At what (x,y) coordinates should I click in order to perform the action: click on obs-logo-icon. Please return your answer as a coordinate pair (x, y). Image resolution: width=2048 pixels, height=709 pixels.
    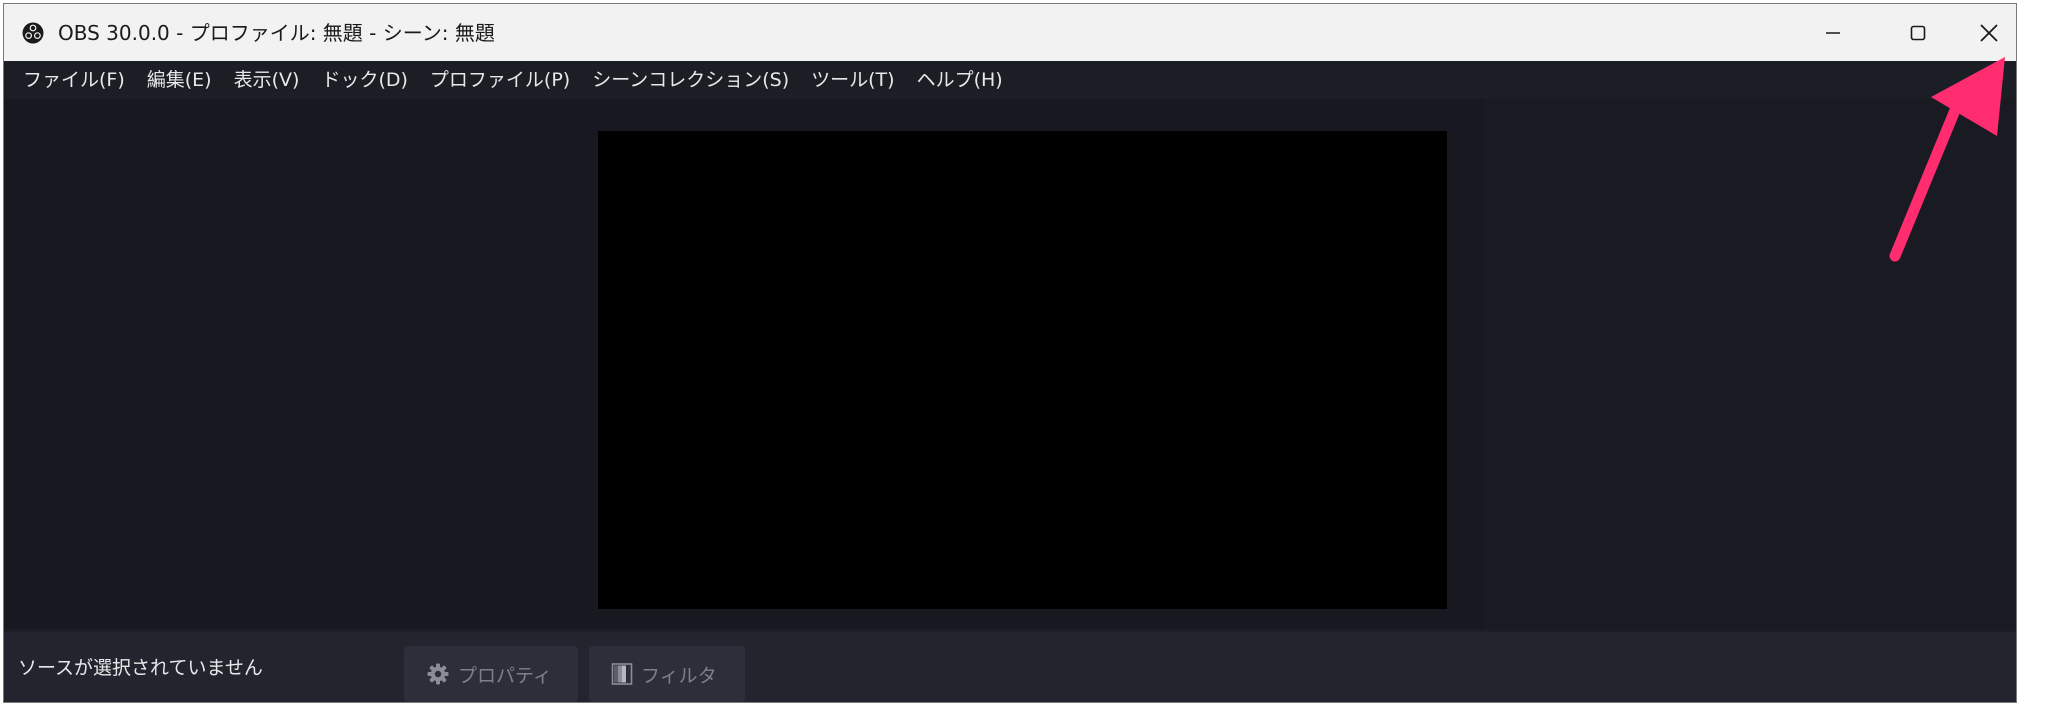
    Looking at the image, I should click on (33, 33).